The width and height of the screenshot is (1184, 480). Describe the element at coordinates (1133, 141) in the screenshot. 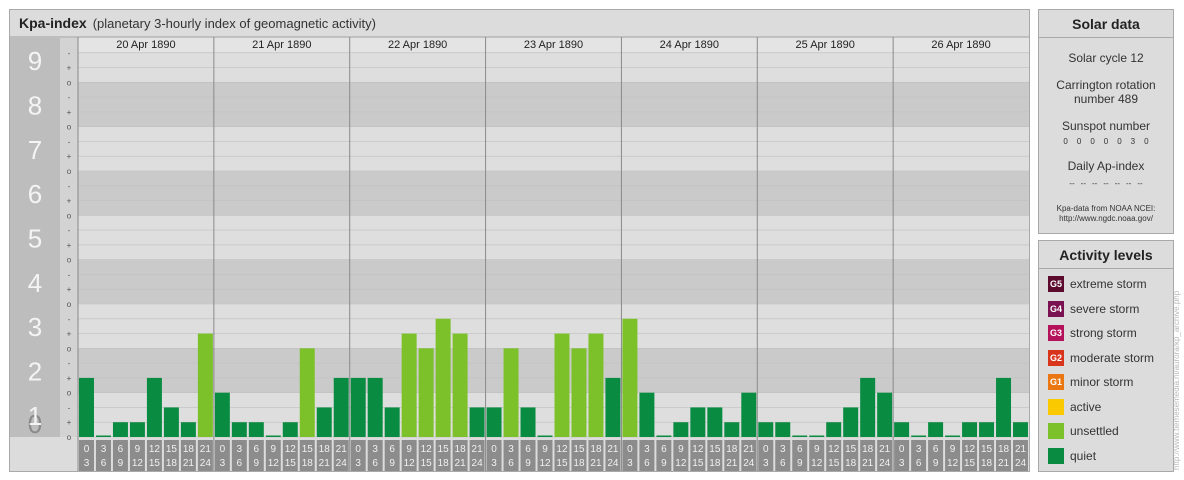

I see `sunspot-value: 3` at that location.